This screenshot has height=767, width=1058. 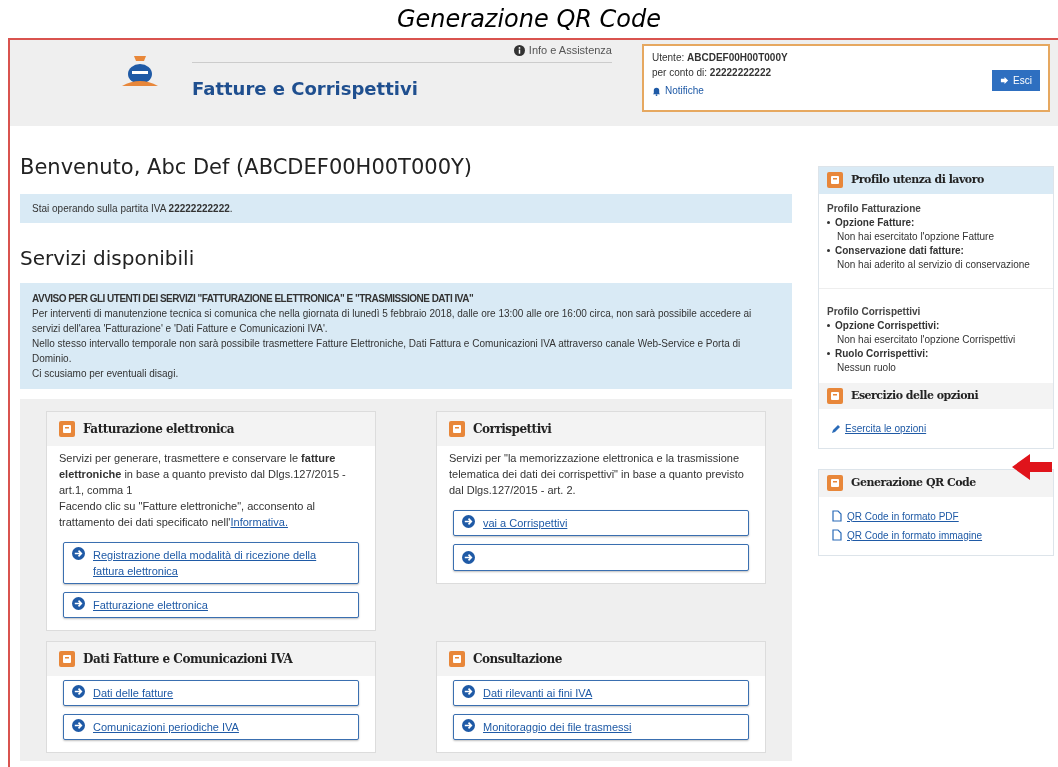 What do you see at coordinates (392, 321) in the screenshot?
I see `notice-text: Per interventi di manutenzione tecnica si comunica che nella giornata di lunedì 5 febbraio 2018, dalle ore 13:00 alle ore 16:00 circa, non sarà possibile accedere ai servizi dell'area 'Fatturazione' e 'Dati Fatture e Comunicazioni IVA'.` at bounding box center [392, 321].